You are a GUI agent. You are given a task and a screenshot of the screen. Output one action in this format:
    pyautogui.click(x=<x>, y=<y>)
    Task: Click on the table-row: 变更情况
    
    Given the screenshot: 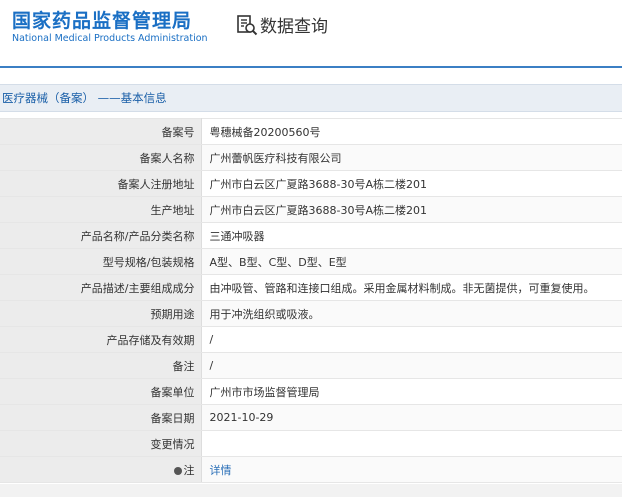 What is the action you would take?
    pyautogui.click(x=311, y=443)
    